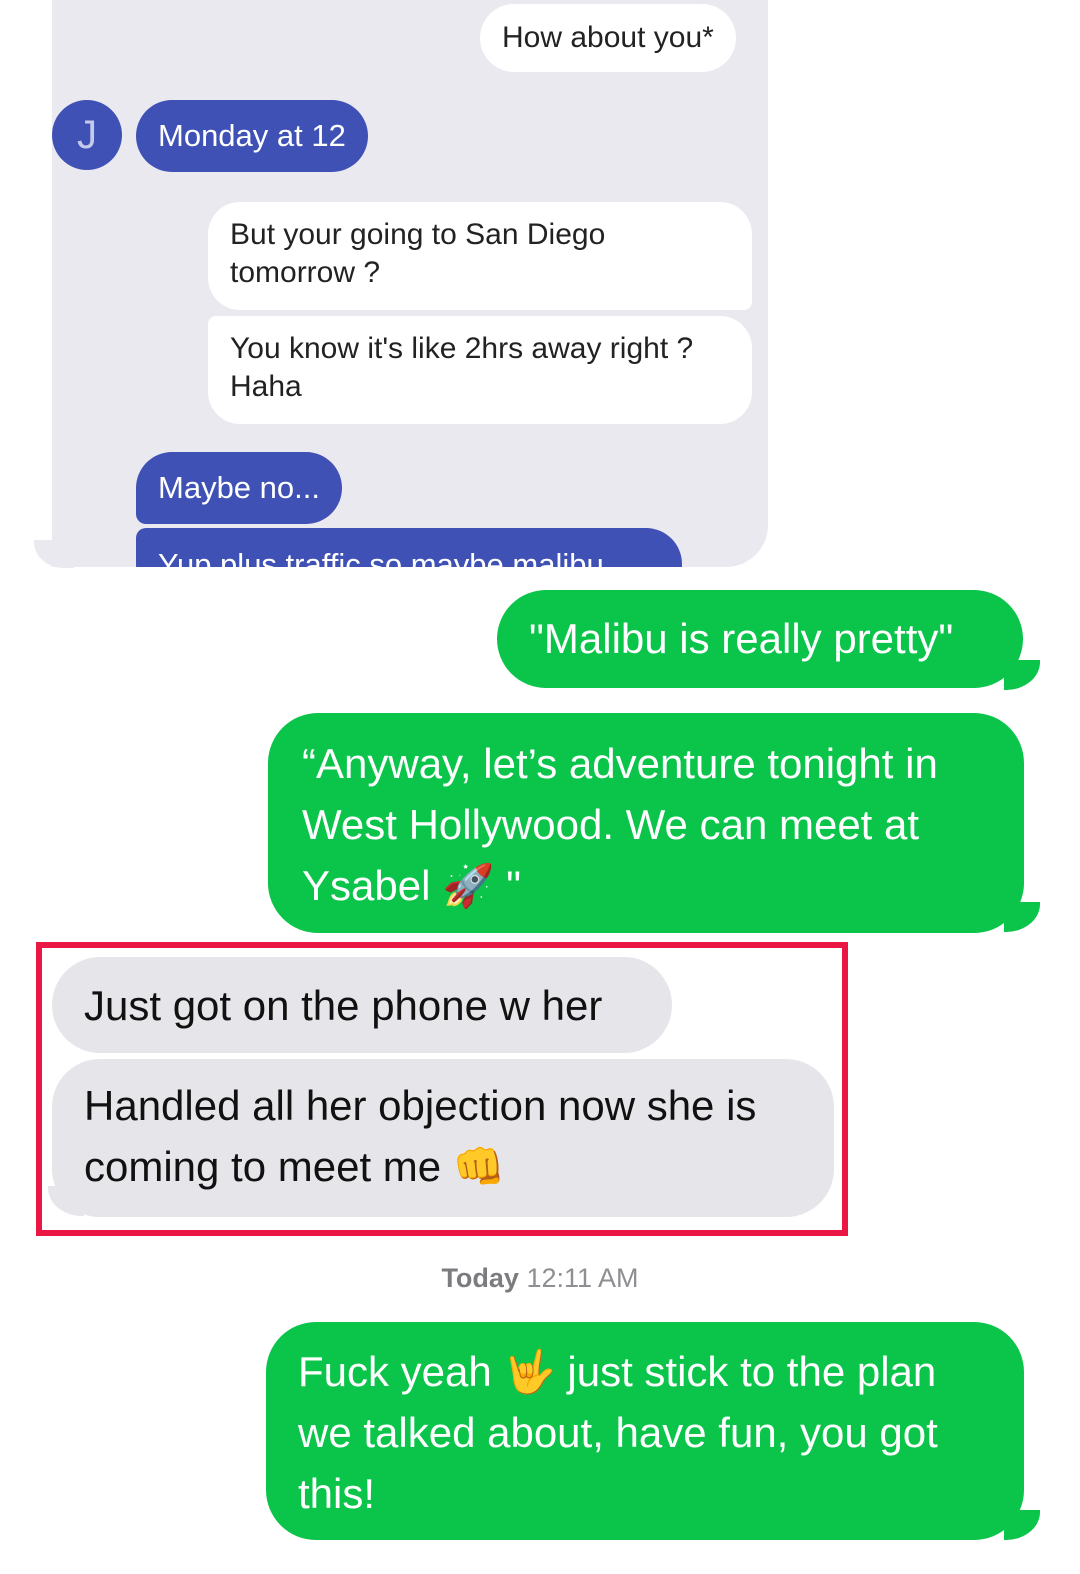  What do you see at coordinates (87, 135) in the screenshot?
I see `avatar: J` at bounding box center [87, 135].